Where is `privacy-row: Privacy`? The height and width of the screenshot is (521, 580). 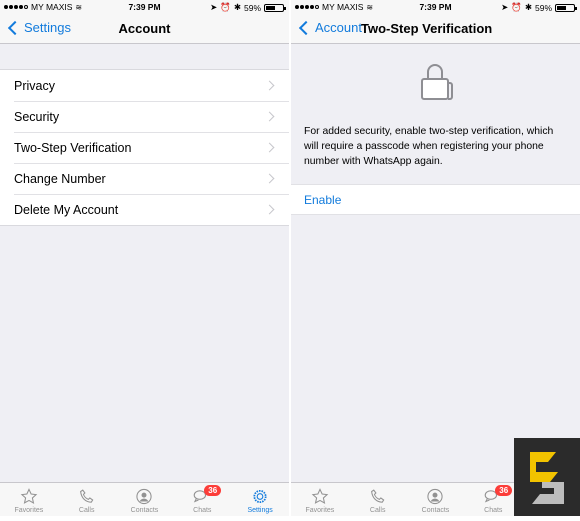
privacy-row: Privacy is located at coordinates (144, 85).